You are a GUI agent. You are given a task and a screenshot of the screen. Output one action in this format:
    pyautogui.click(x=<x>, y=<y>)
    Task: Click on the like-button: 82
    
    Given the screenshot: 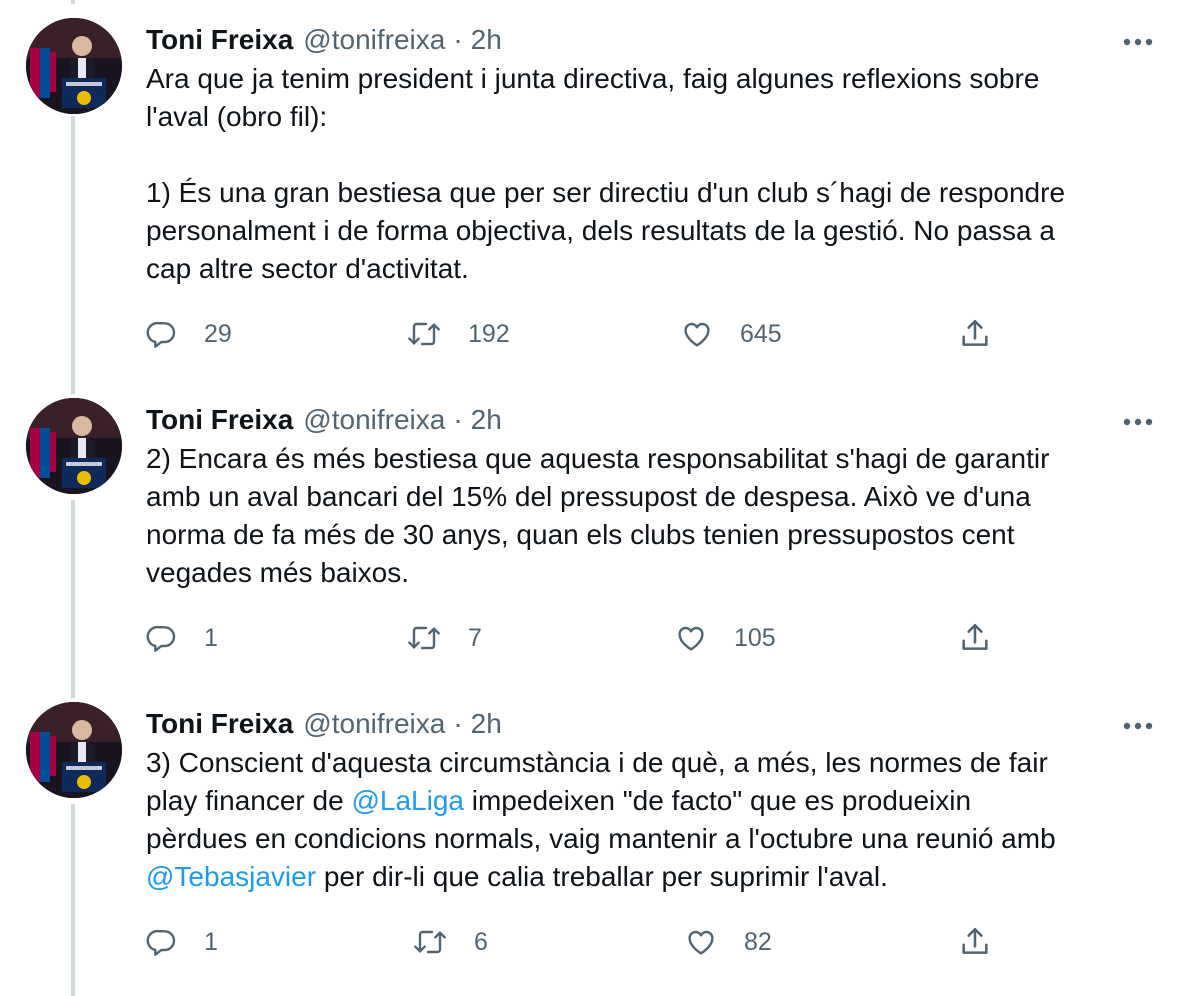 What is the action you would take?
    pyautogui.click(x=728, y=942)
    